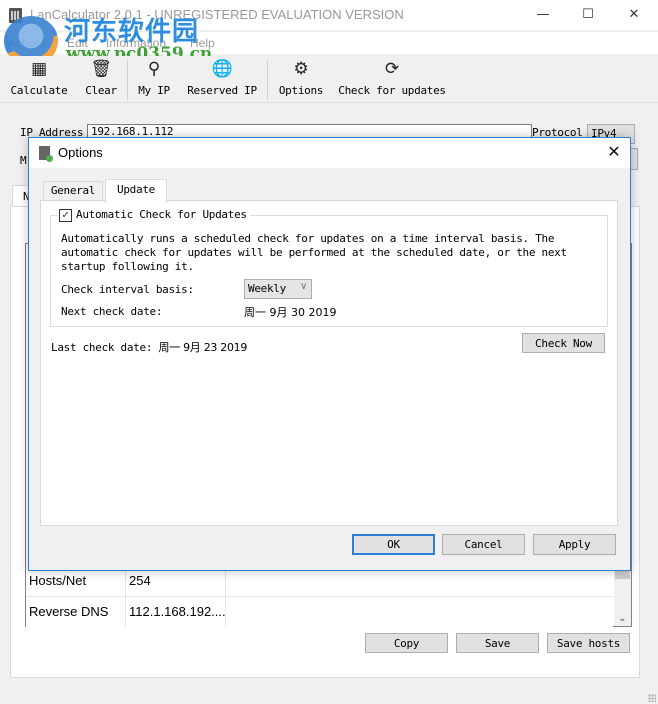 The image size is (658, 704). What do you see at coordinates (102, 347) in the screenshot?
I see `last-check-label: Last check date:` at bounding box center [102, 347].